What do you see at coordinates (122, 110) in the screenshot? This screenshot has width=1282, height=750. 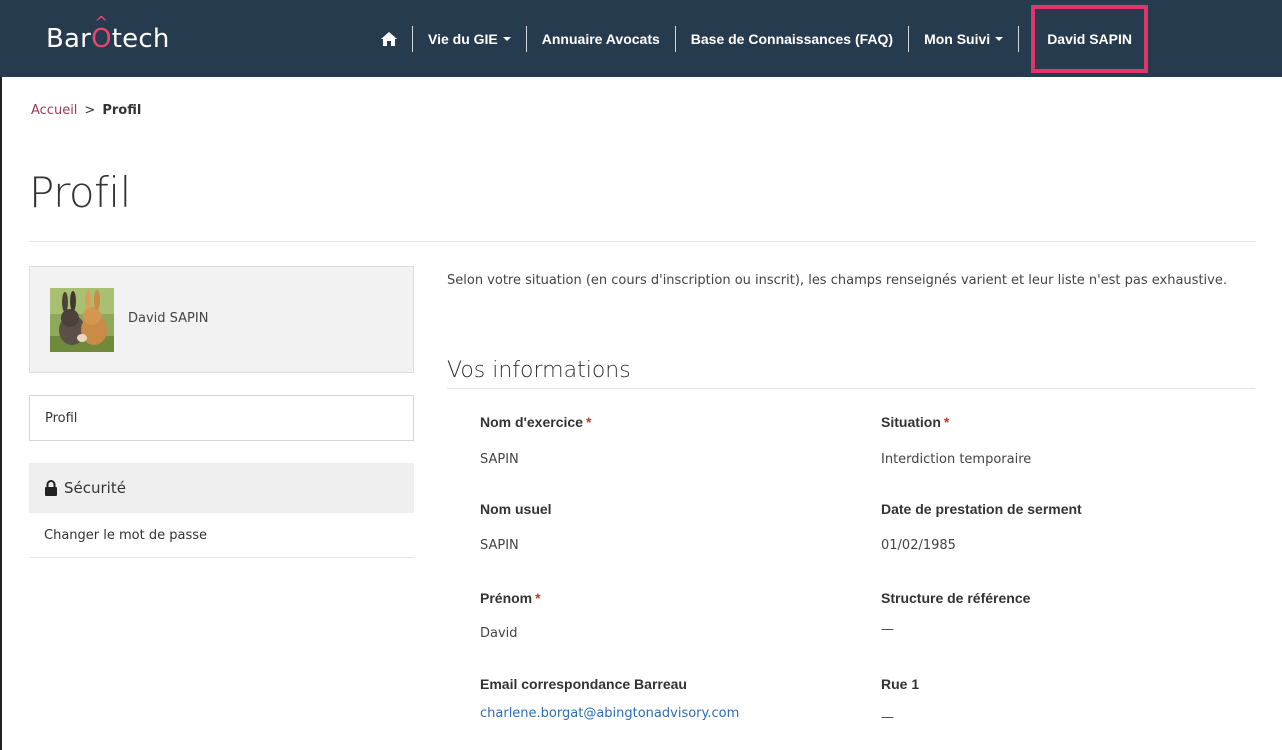 I see `breadcrumb-current: Profil` at bounding box center [122, 110].